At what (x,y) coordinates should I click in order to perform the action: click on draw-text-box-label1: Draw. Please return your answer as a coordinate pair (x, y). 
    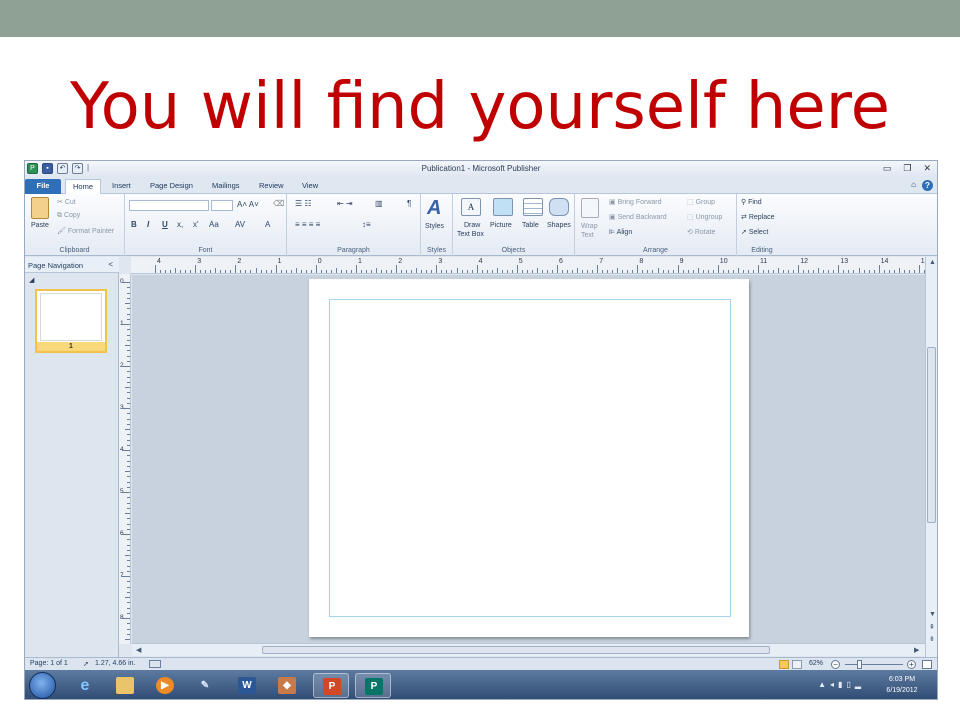
    Looking at the image, I should click on (472, 225).